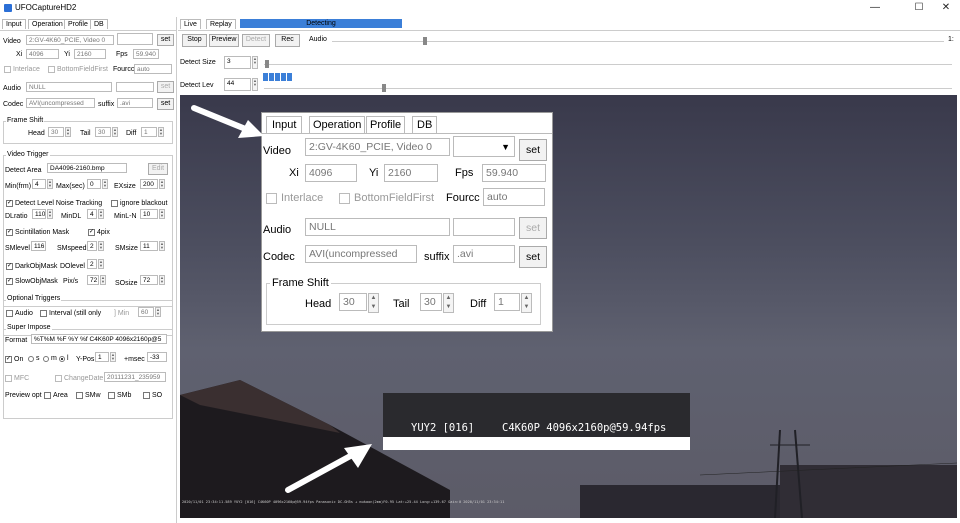  What do you see at coordinates (149, 132) in the screenshot?
I see `diff-field: 1` at bounding box center [149, 132].